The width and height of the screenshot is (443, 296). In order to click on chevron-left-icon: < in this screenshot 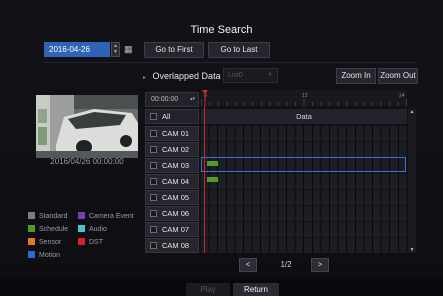, I will do `click(248, 264)`.